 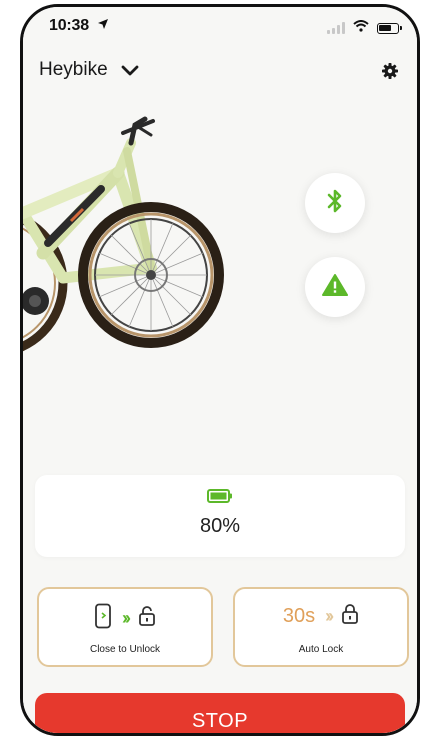 I want to click on location-arrow-icon, so click(x=103, y=25).